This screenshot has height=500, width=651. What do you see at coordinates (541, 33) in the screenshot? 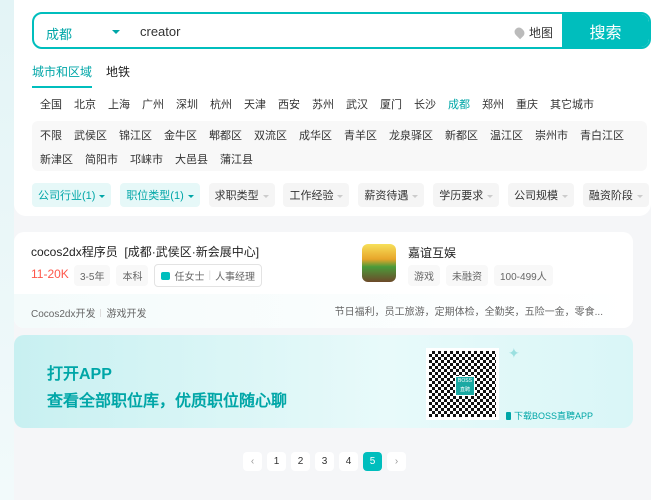
I see `map-label: 地图` at bounding box center [541, 33].